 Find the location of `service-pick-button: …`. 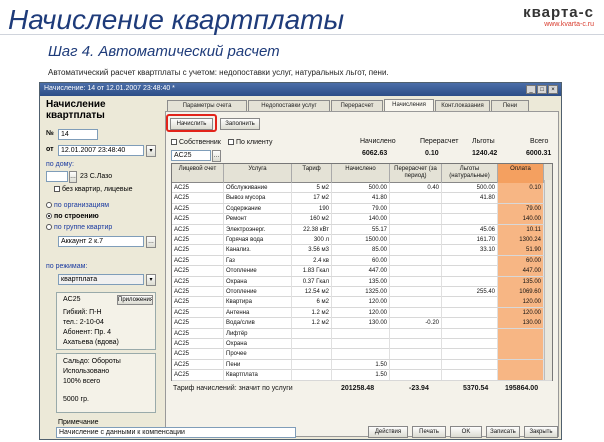

service-pick-button: … is located at coordinates (216, 156).